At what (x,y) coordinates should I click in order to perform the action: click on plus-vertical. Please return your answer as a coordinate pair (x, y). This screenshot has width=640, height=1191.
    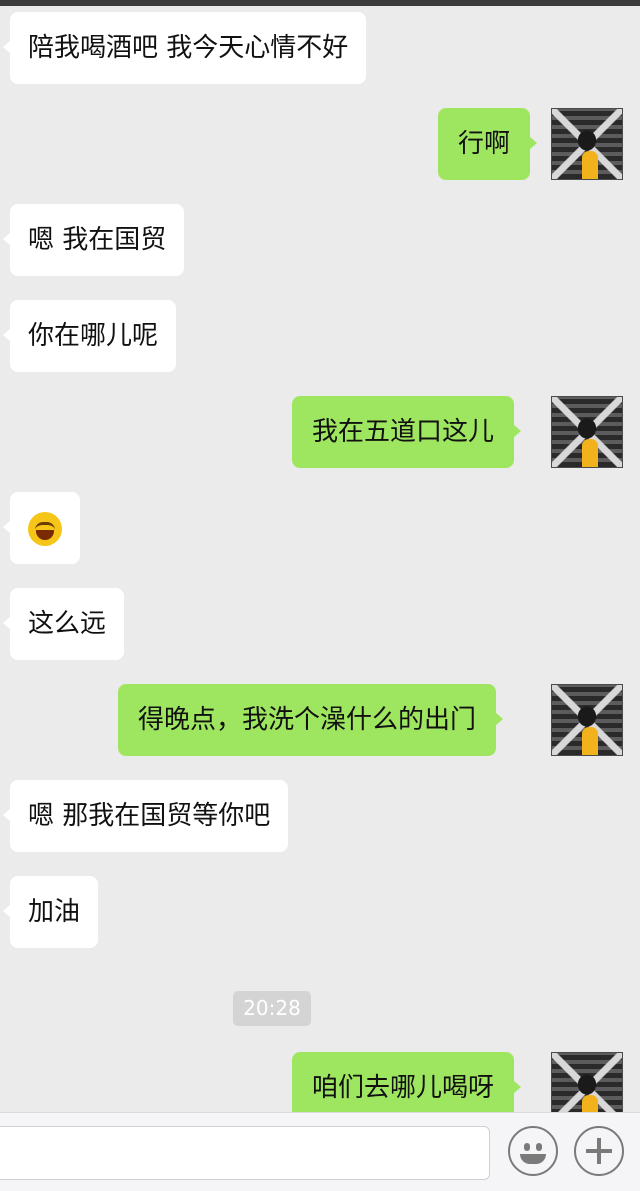
    Looking at the image, I should click on (599, 1151).